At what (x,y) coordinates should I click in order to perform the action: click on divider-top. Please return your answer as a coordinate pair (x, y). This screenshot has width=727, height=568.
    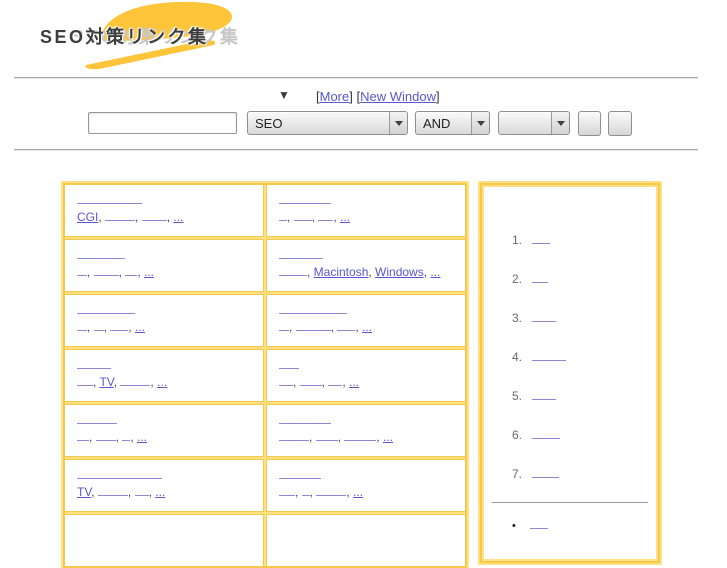
    Looking at the image, I should click on (356, 78).